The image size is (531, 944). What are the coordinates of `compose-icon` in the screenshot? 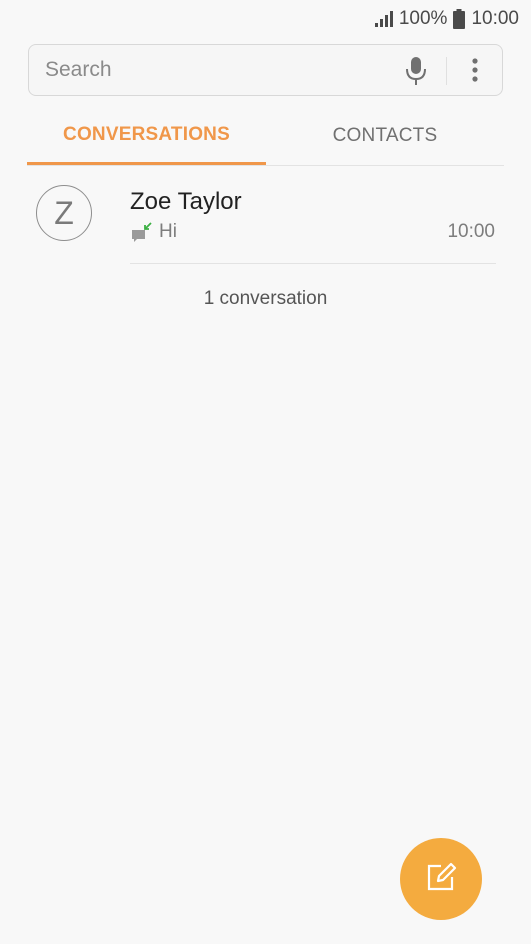 It's located at (441, 879).